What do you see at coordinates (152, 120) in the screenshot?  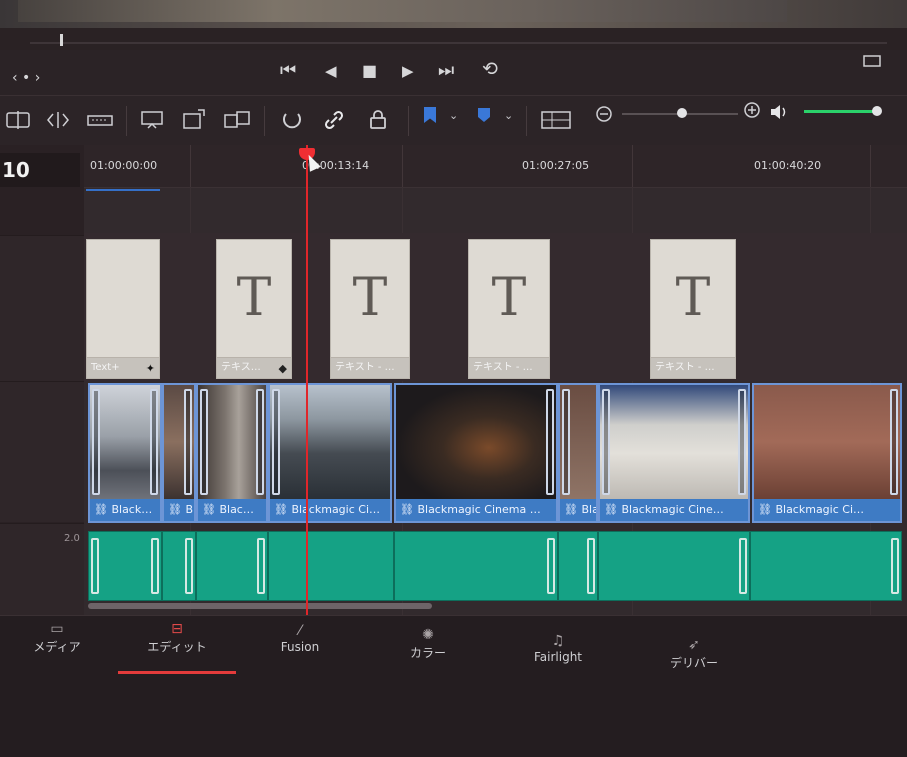 I see `insert-clip-icon` at bounding box center [152, 120].